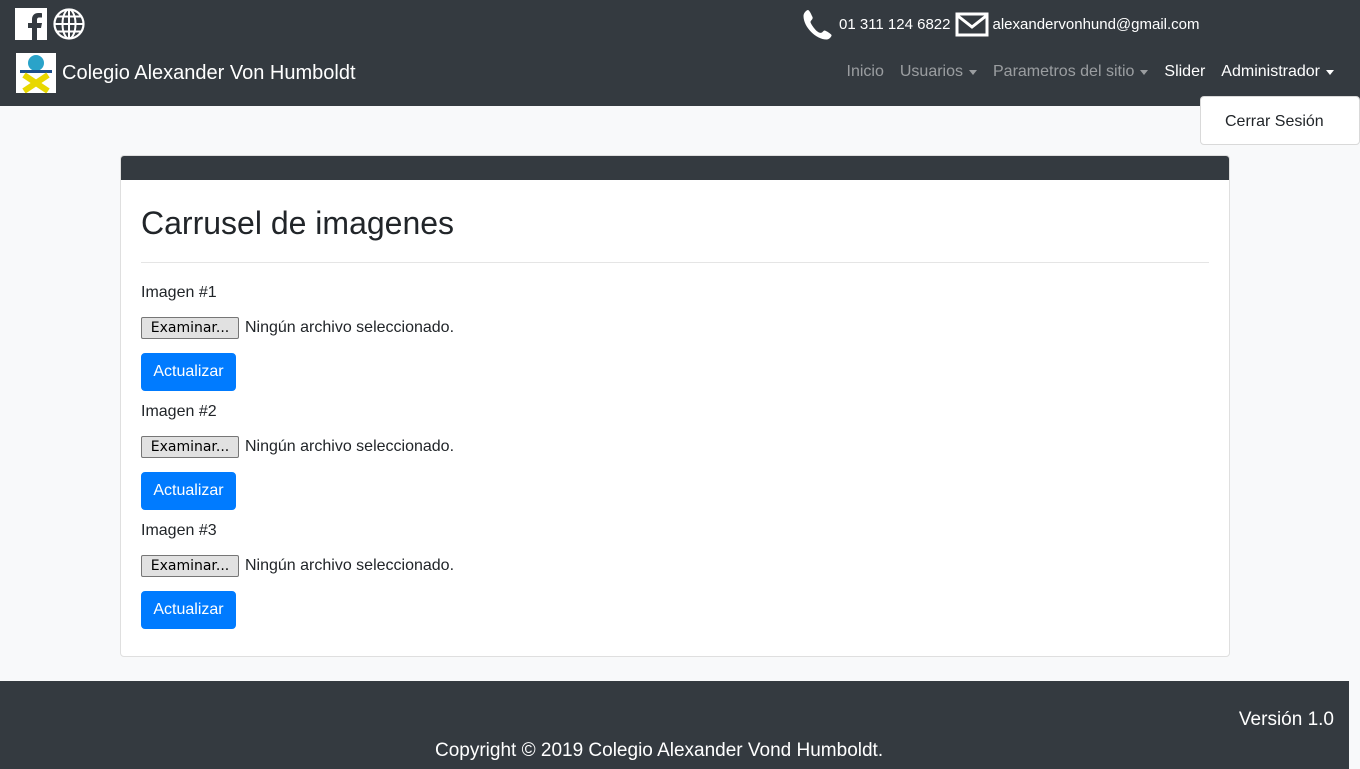  Describe the element at coordinates (817, 25) in the screenshot. I see `phone-icon` at that location.